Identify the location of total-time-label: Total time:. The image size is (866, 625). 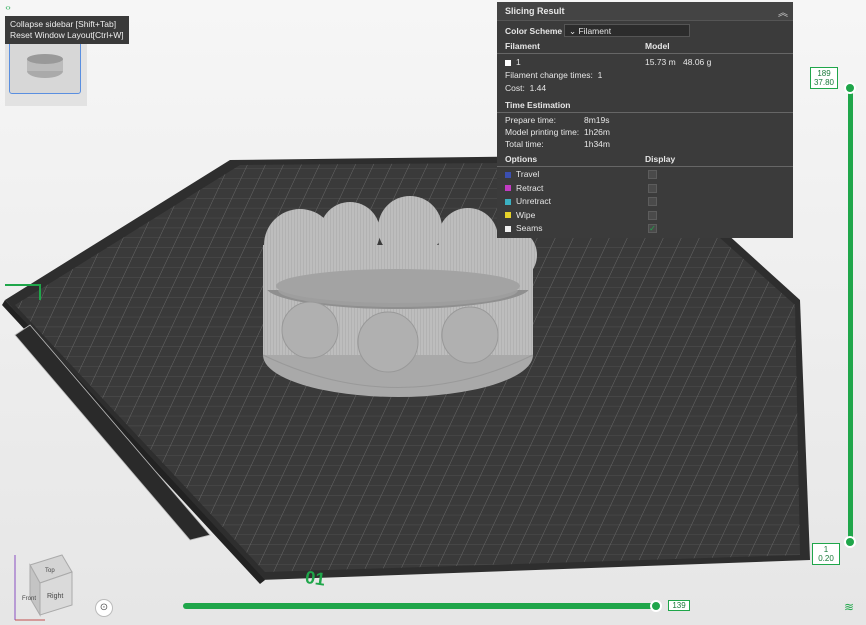
(524, 144).